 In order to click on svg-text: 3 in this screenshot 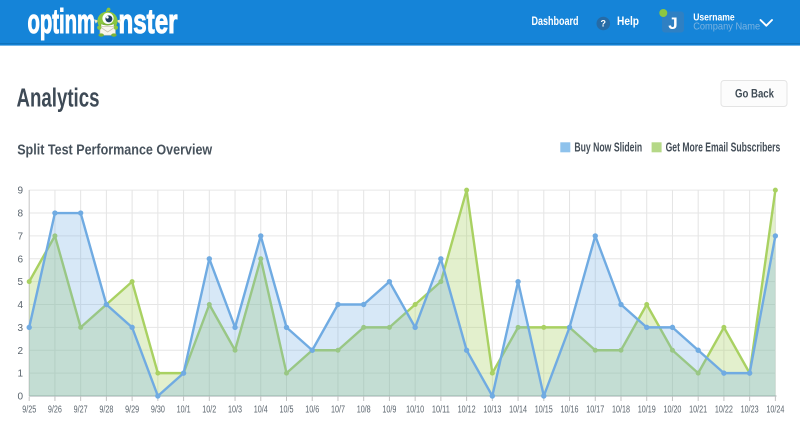, I will do `click(20, 328)`.